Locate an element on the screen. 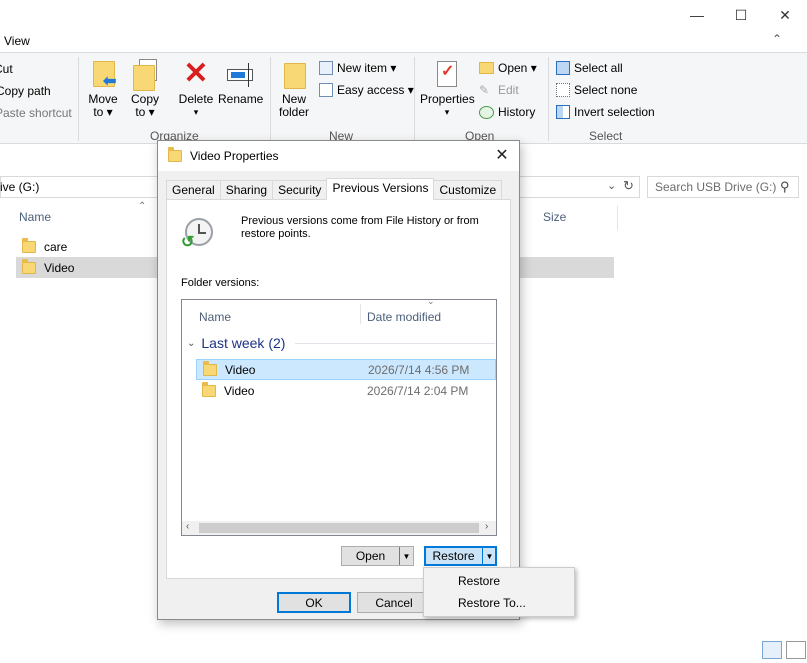 This screenshot has width=807, height=663. horizontal-scrollbar: ‹ › is located at coordinates (339, 528).